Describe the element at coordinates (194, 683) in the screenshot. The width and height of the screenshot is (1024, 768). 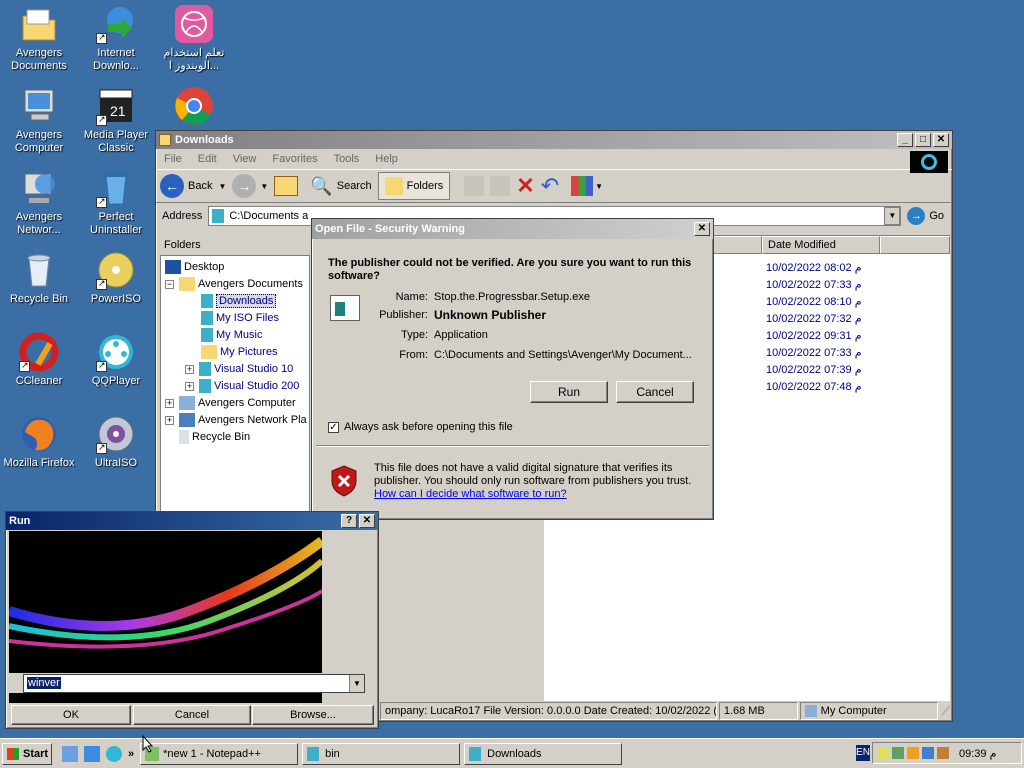
I see `run-command-combobox: winver ▼` at that location.